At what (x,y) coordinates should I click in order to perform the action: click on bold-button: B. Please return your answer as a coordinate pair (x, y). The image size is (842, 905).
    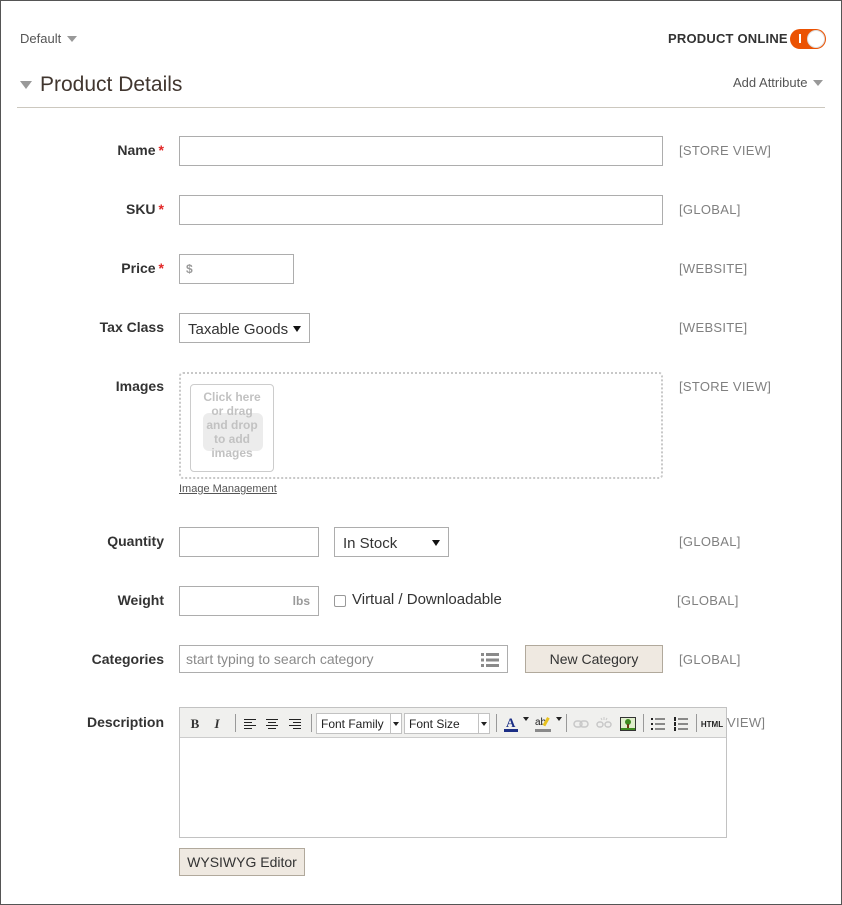
    Looking at the image, I should click on (195, 724).